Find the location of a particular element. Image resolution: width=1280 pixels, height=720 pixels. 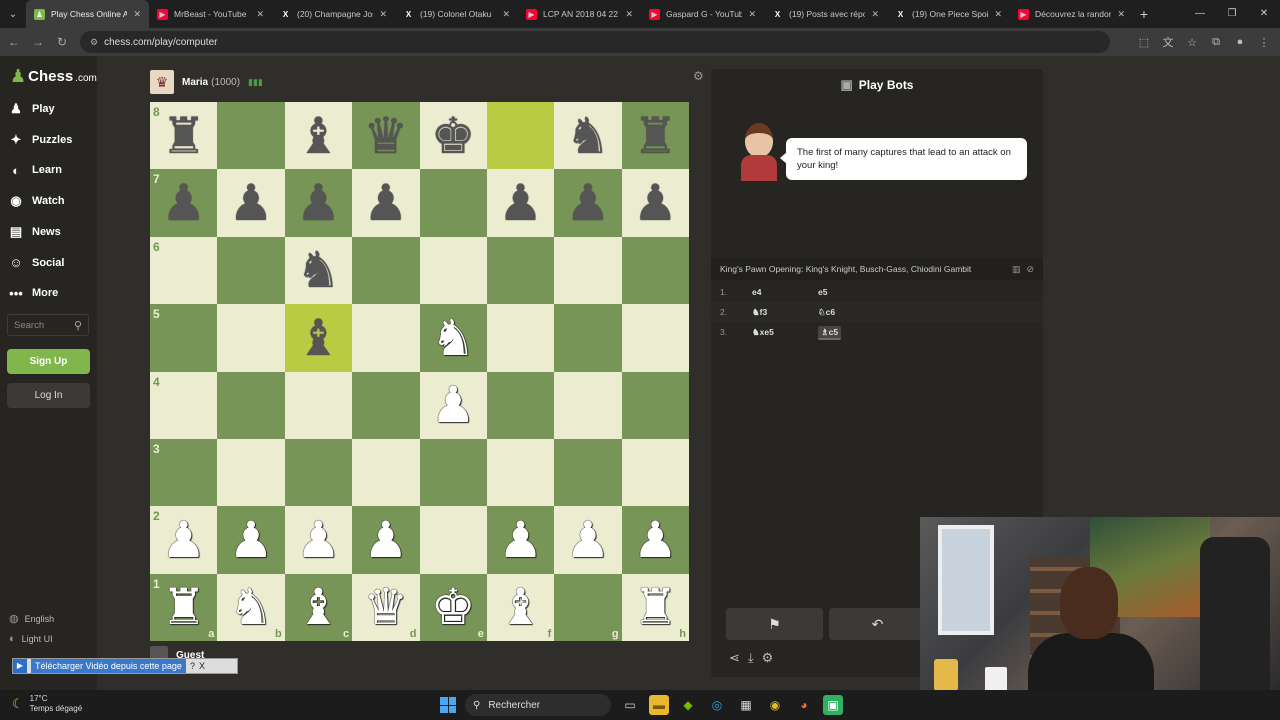

square-f1: f ♝ is located at coordinates (520, 607).